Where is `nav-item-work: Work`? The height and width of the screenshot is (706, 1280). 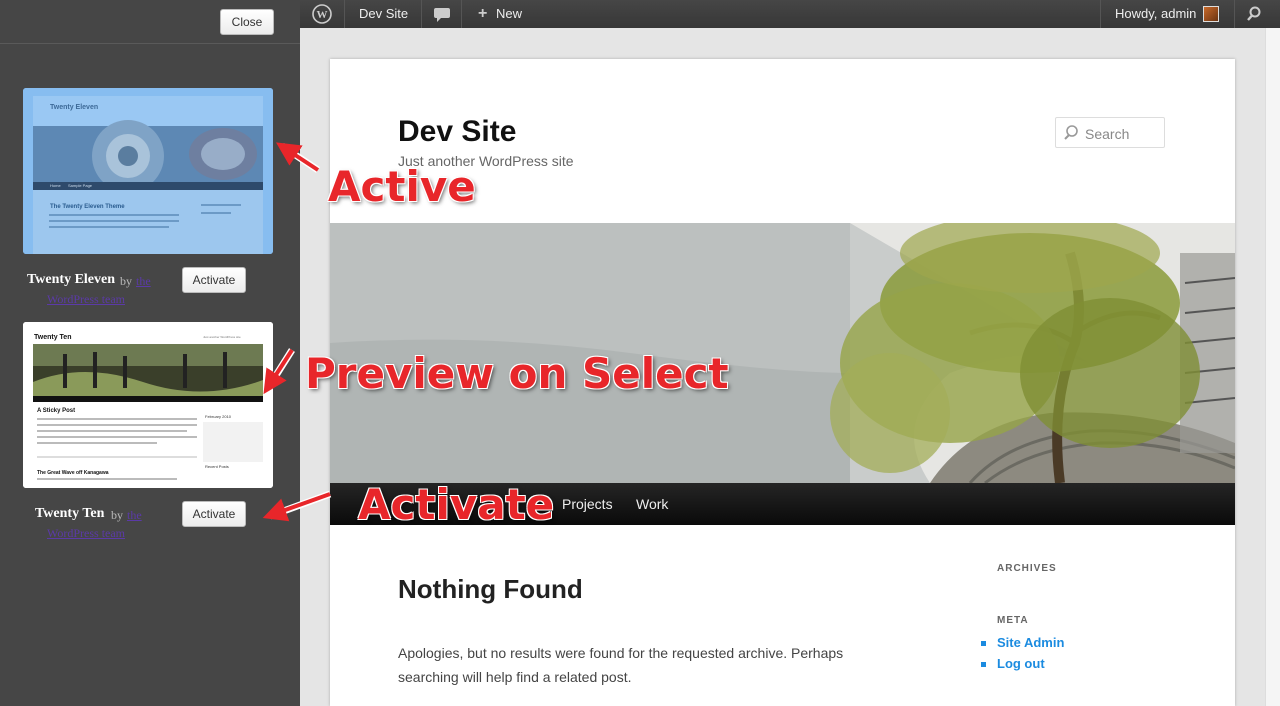 nav-item-work: Work is located at coordinates (652, 504).